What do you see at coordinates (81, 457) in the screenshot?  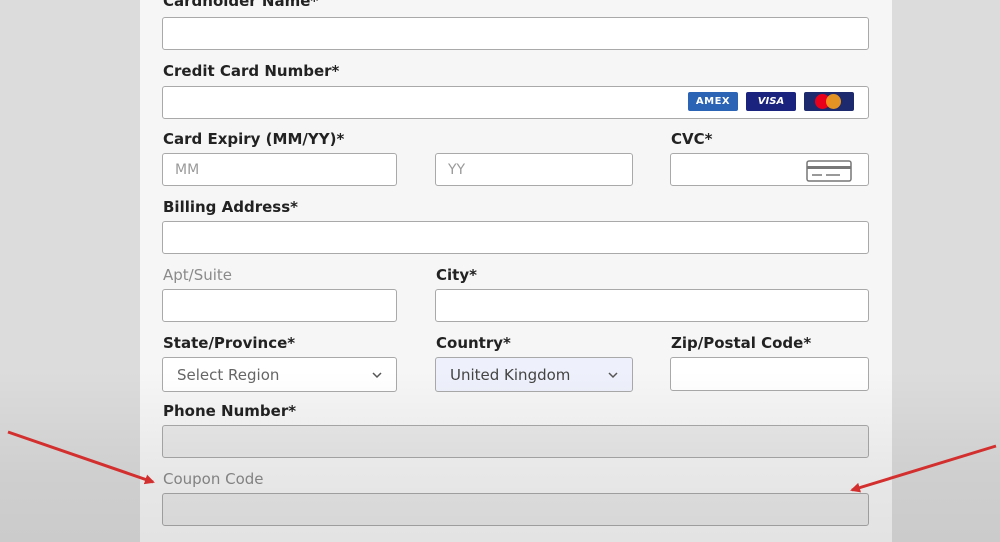 I see `left-arrow` at bounding box center [81, 457].